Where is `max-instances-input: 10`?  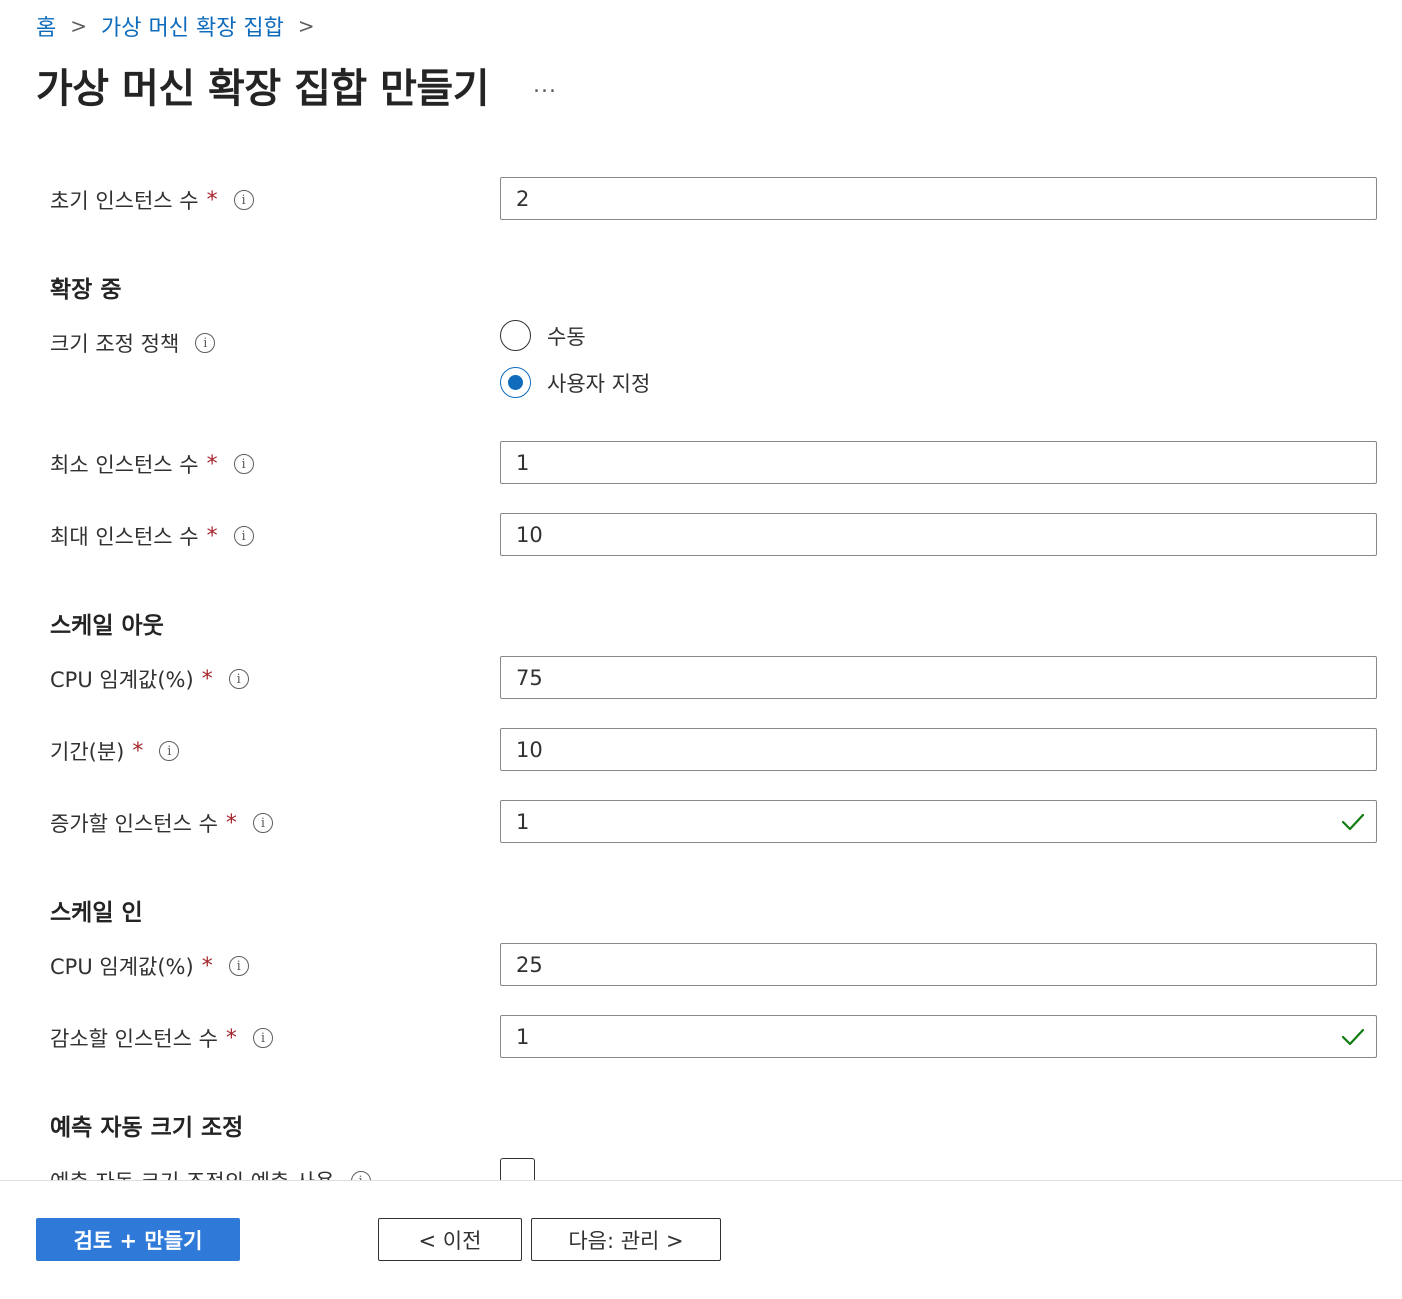 max-instances-input: 10 is located at coordinates (938, 534).